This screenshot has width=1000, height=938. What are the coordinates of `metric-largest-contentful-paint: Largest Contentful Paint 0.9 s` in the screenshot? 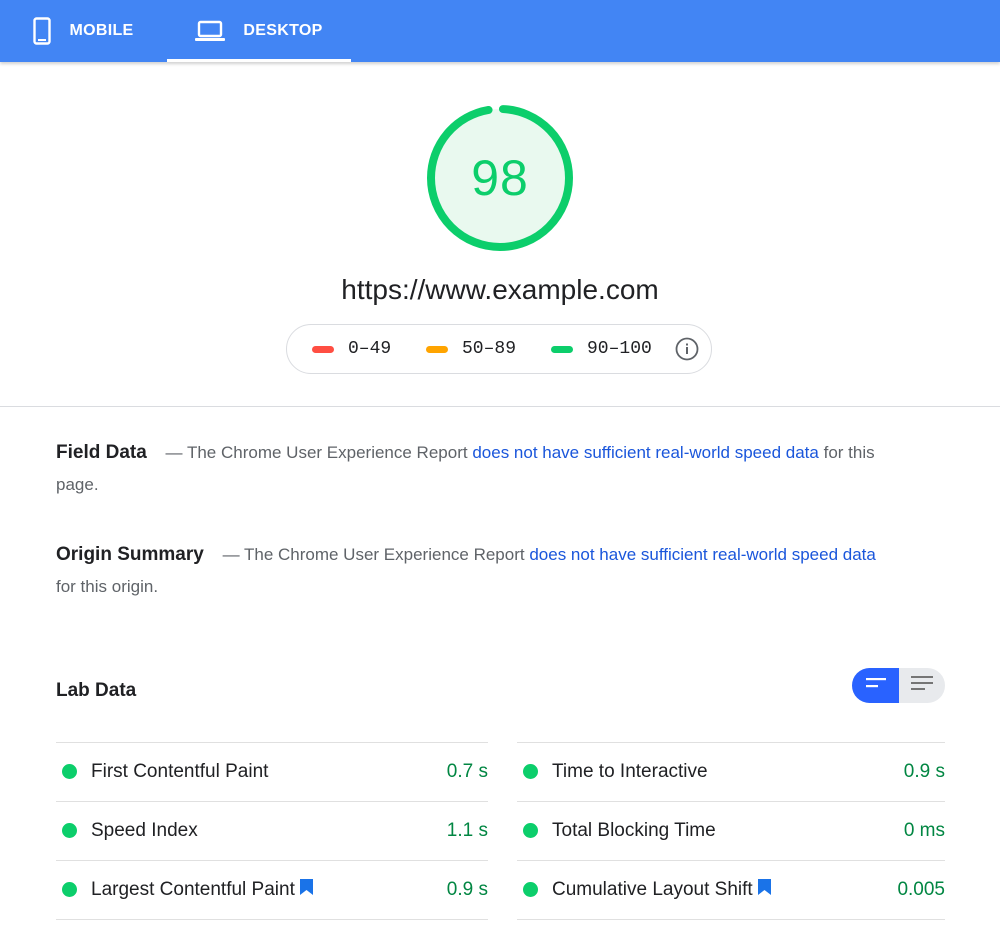 It's located at (272, 890).